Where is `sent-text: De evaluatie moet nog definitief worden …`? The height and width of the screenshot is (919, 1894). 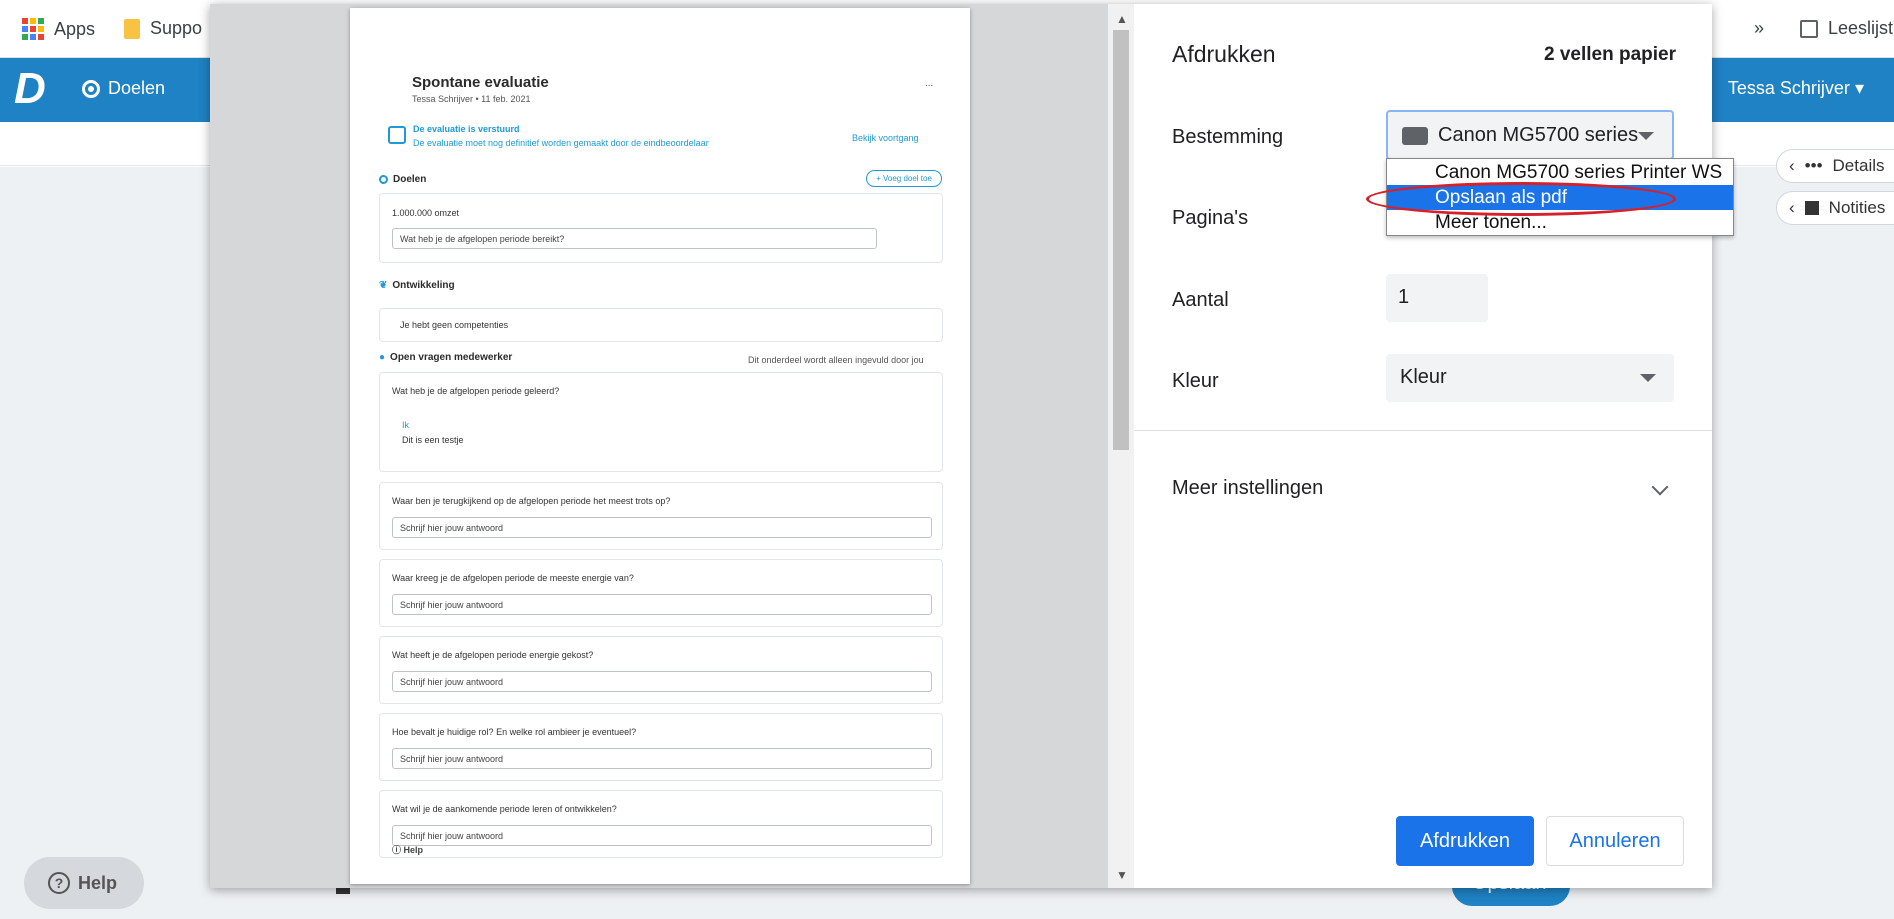
sent-text: De evaluatie moet nog definitief worden … is located at coordinates (561, 143).